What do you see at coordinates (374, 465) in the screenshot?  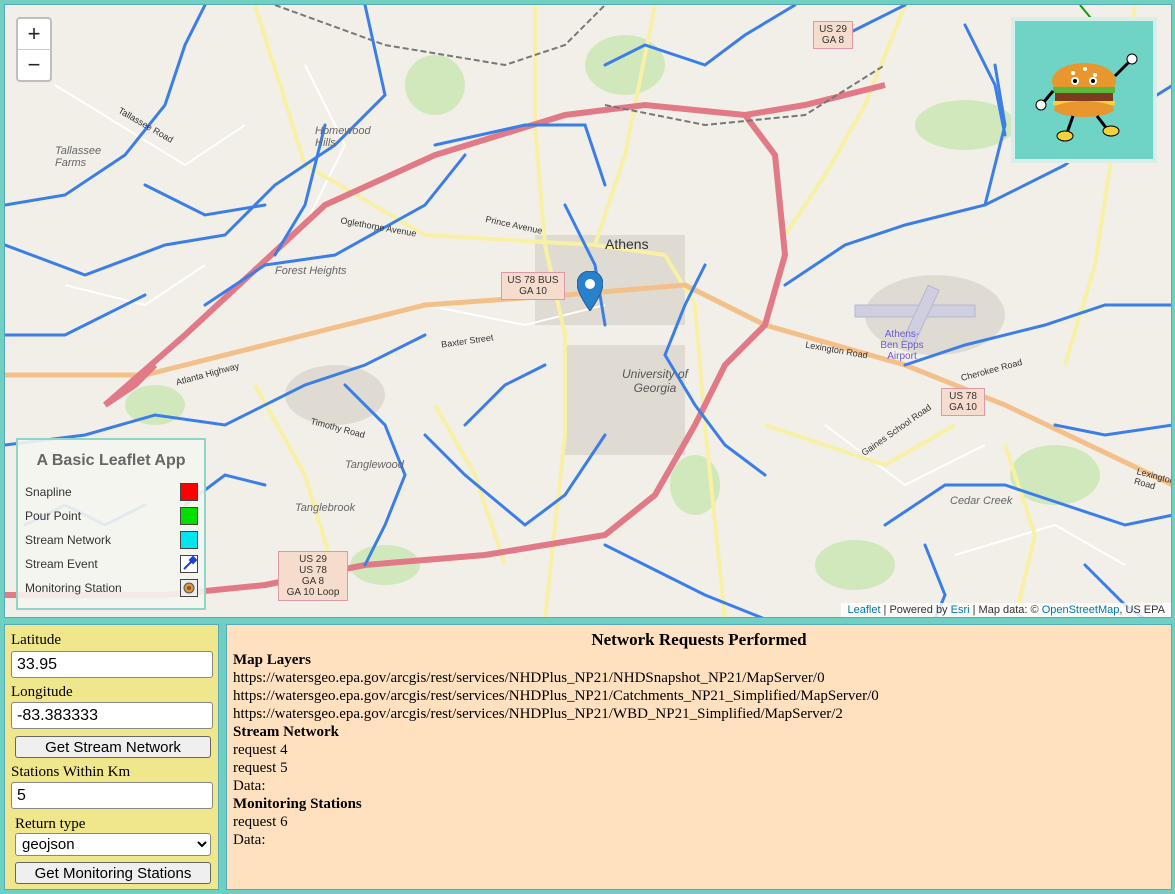 I see `map-label-tanglewood: Tanglewood` at bounding box center [374, 465].